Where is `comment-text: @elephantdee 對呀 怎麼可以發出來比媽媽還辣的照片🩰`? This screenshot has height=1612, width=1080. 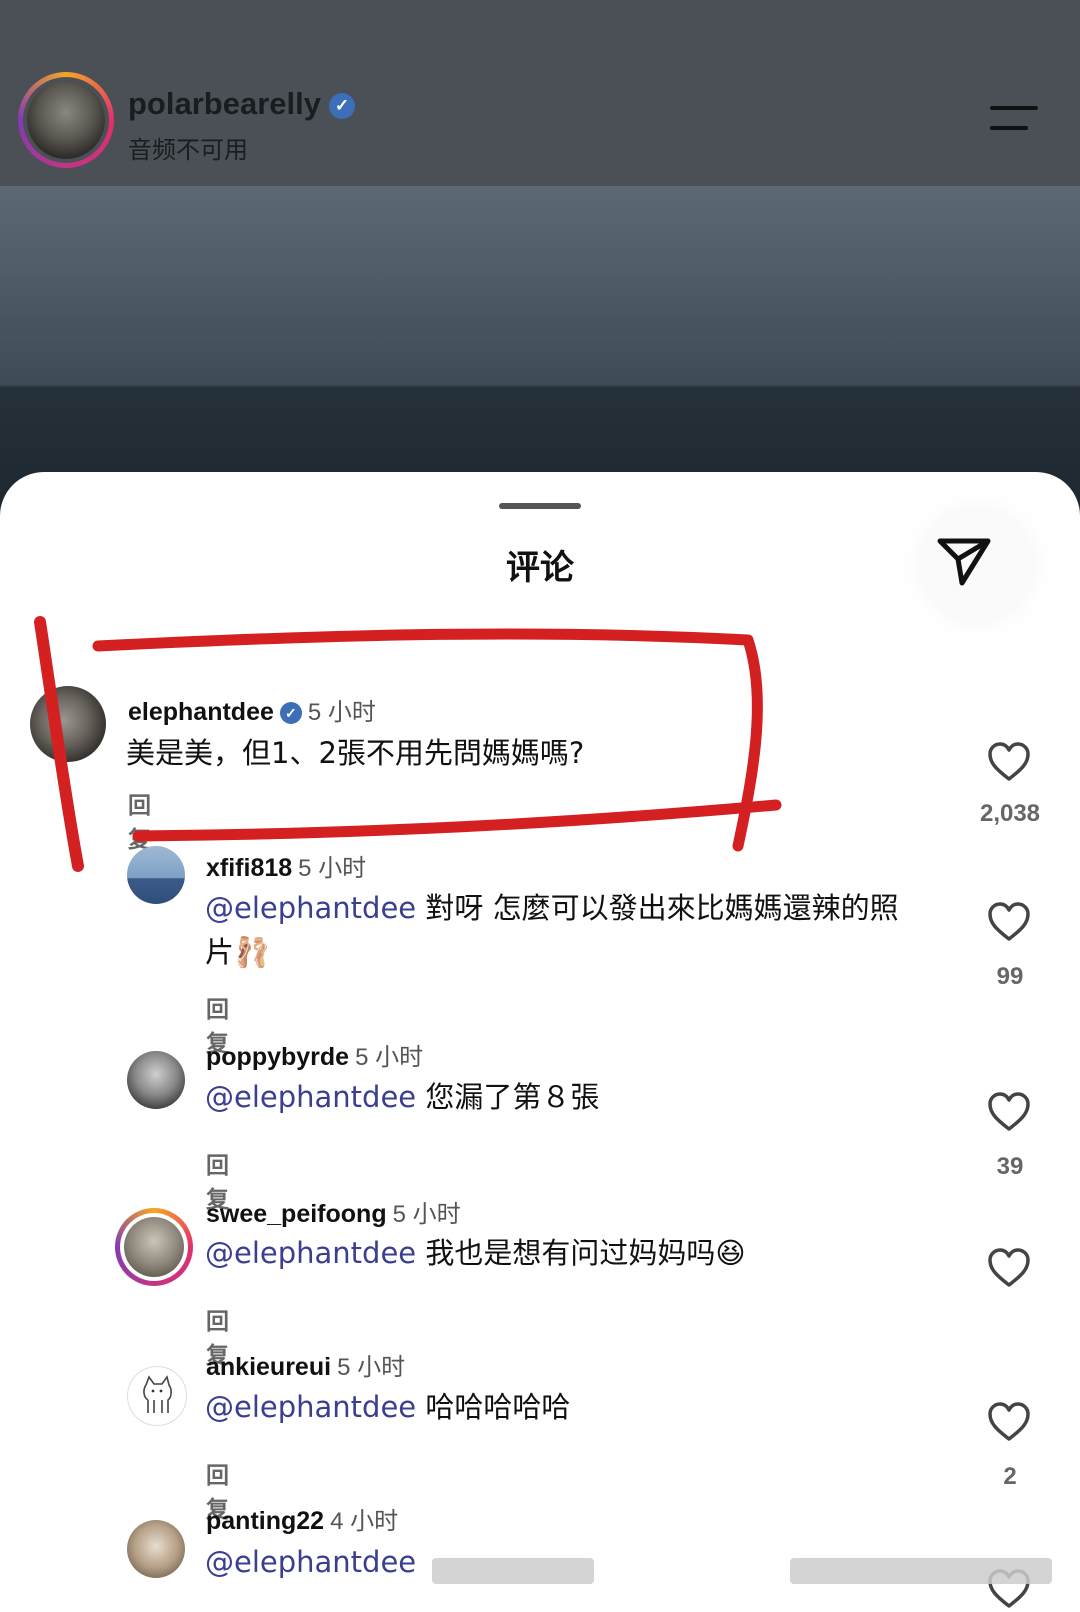 comment-text: @elephantdee 對呀 怎麼可以發出來比媽媽還辣的照片🩰 is located at coordinates (552, 930).